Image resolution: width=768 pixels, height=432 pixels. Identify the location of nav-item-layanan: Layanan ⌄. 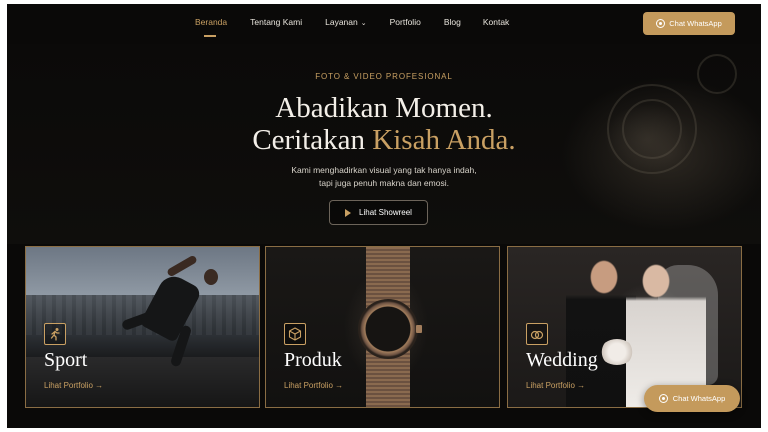
(346, 22).